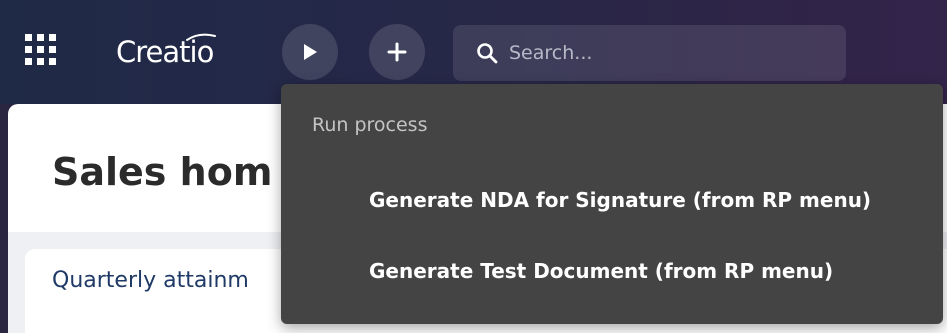 This screenshot has width=947, height=333. What do you see at coordinates (370, 125) in the screenshot?
I see `menu-header: Run process` at bounding box center [370, 125].